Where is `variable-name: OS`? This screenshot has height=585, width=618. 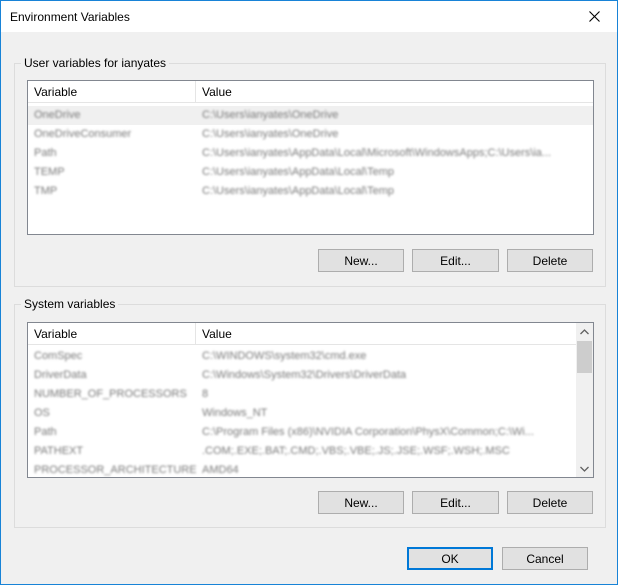 variable-name: OS is located at coordinates (42, 413).